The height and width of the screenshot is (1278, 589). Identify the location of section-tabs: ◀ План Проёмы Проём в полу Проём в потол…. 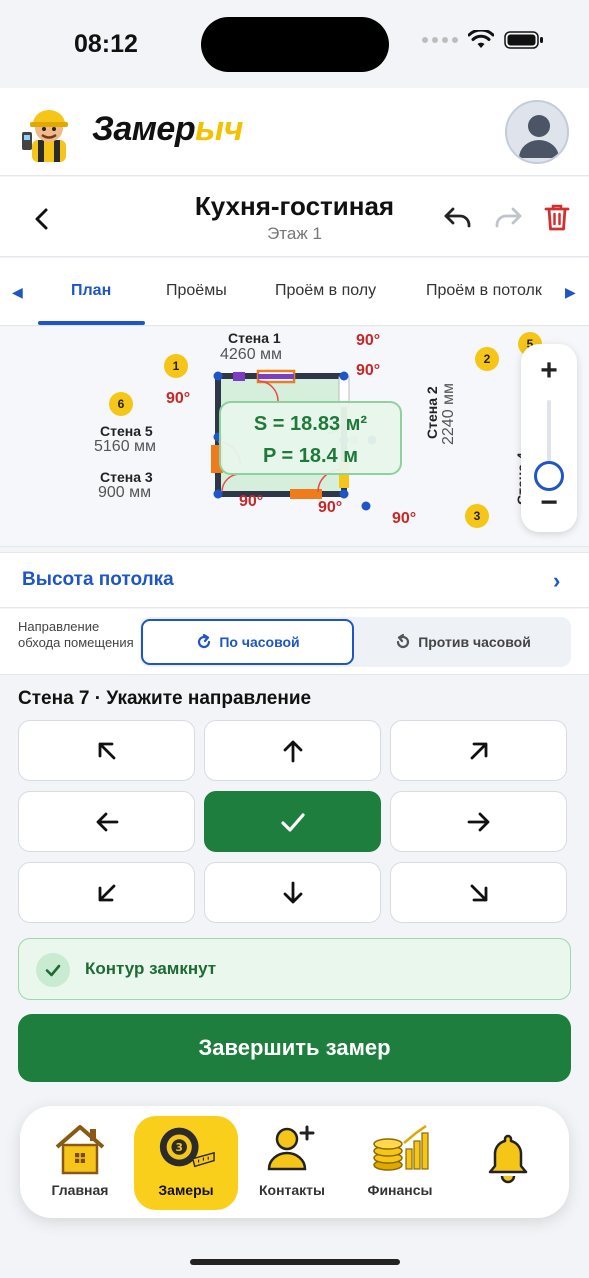
(294, 292).